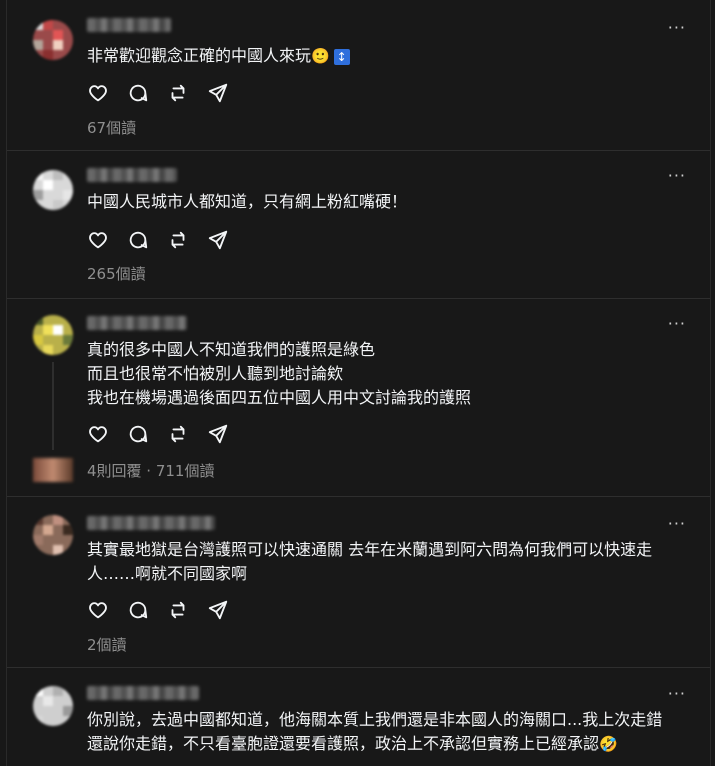  What do you see at coordinates (111, 127) in the screenshot?
I see `post-stats: 67個讀` at bounding box center [111, 127].